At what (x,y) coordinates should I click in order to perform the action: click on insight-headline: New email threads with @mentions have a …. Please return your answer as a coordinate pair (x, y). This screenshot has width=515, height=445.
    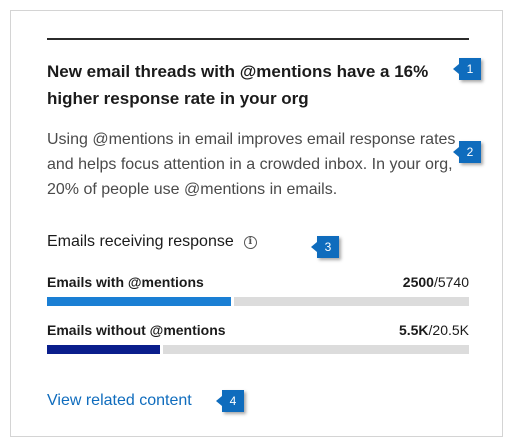
    Looking at the image, I should click on (238, 85).